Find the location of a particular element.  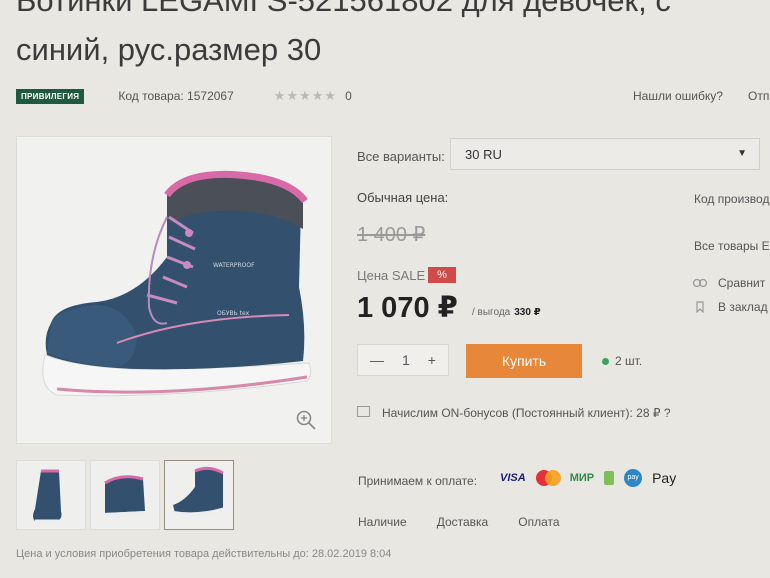

boot-image: WATERPROOF ОБУВЬ tex is located at coordinates (177, 283).